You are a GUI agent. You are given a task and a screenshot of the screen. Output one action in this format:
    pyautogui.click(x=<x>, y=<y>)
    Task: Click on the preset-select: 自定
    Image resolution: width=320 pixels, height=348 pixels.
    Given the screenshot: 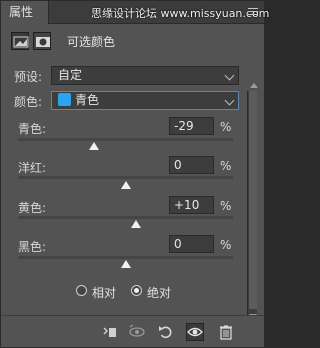 What is the action you would take?
    pyautogui.click(x=145, y=75)
    